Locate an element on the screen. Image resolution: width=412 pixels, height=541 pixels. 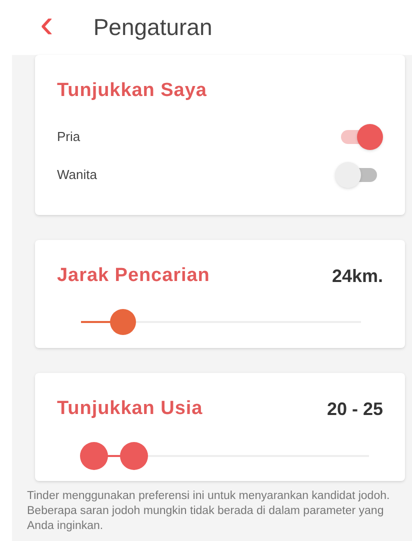
section-title: Jarak Pencarian is located at coordinates (133, 276).